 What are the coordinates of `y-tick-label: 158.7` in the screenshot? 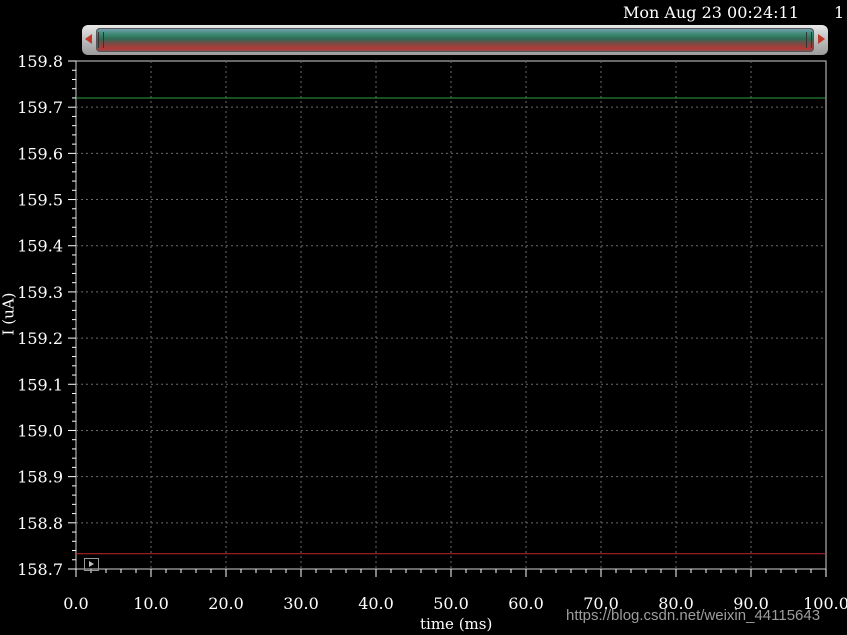 It's located at (40, 569).